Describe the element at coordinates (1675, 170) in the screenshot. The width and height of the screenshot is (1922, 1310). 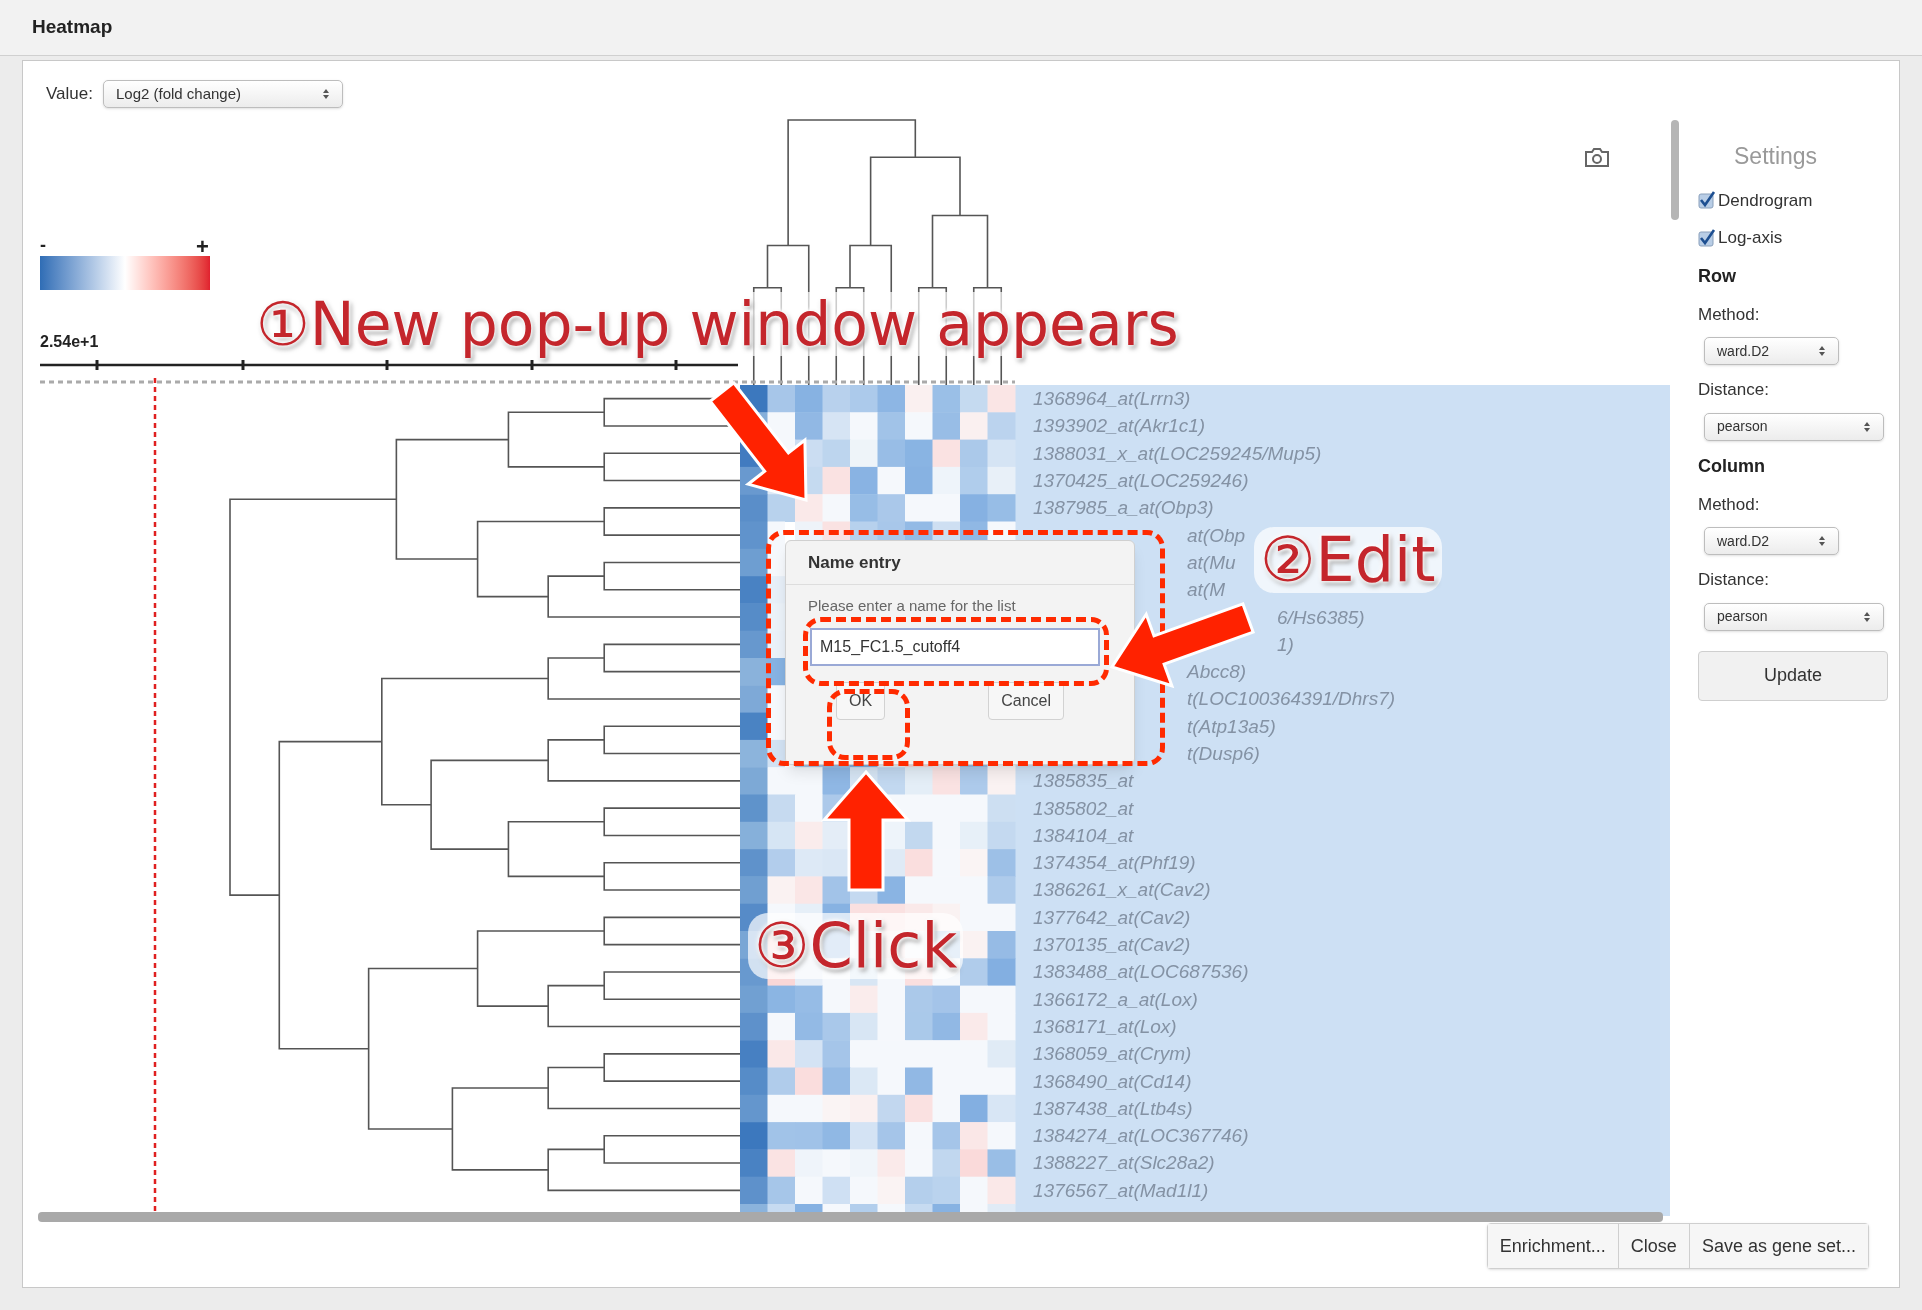
I see `vertical-scrollbar` at that location.